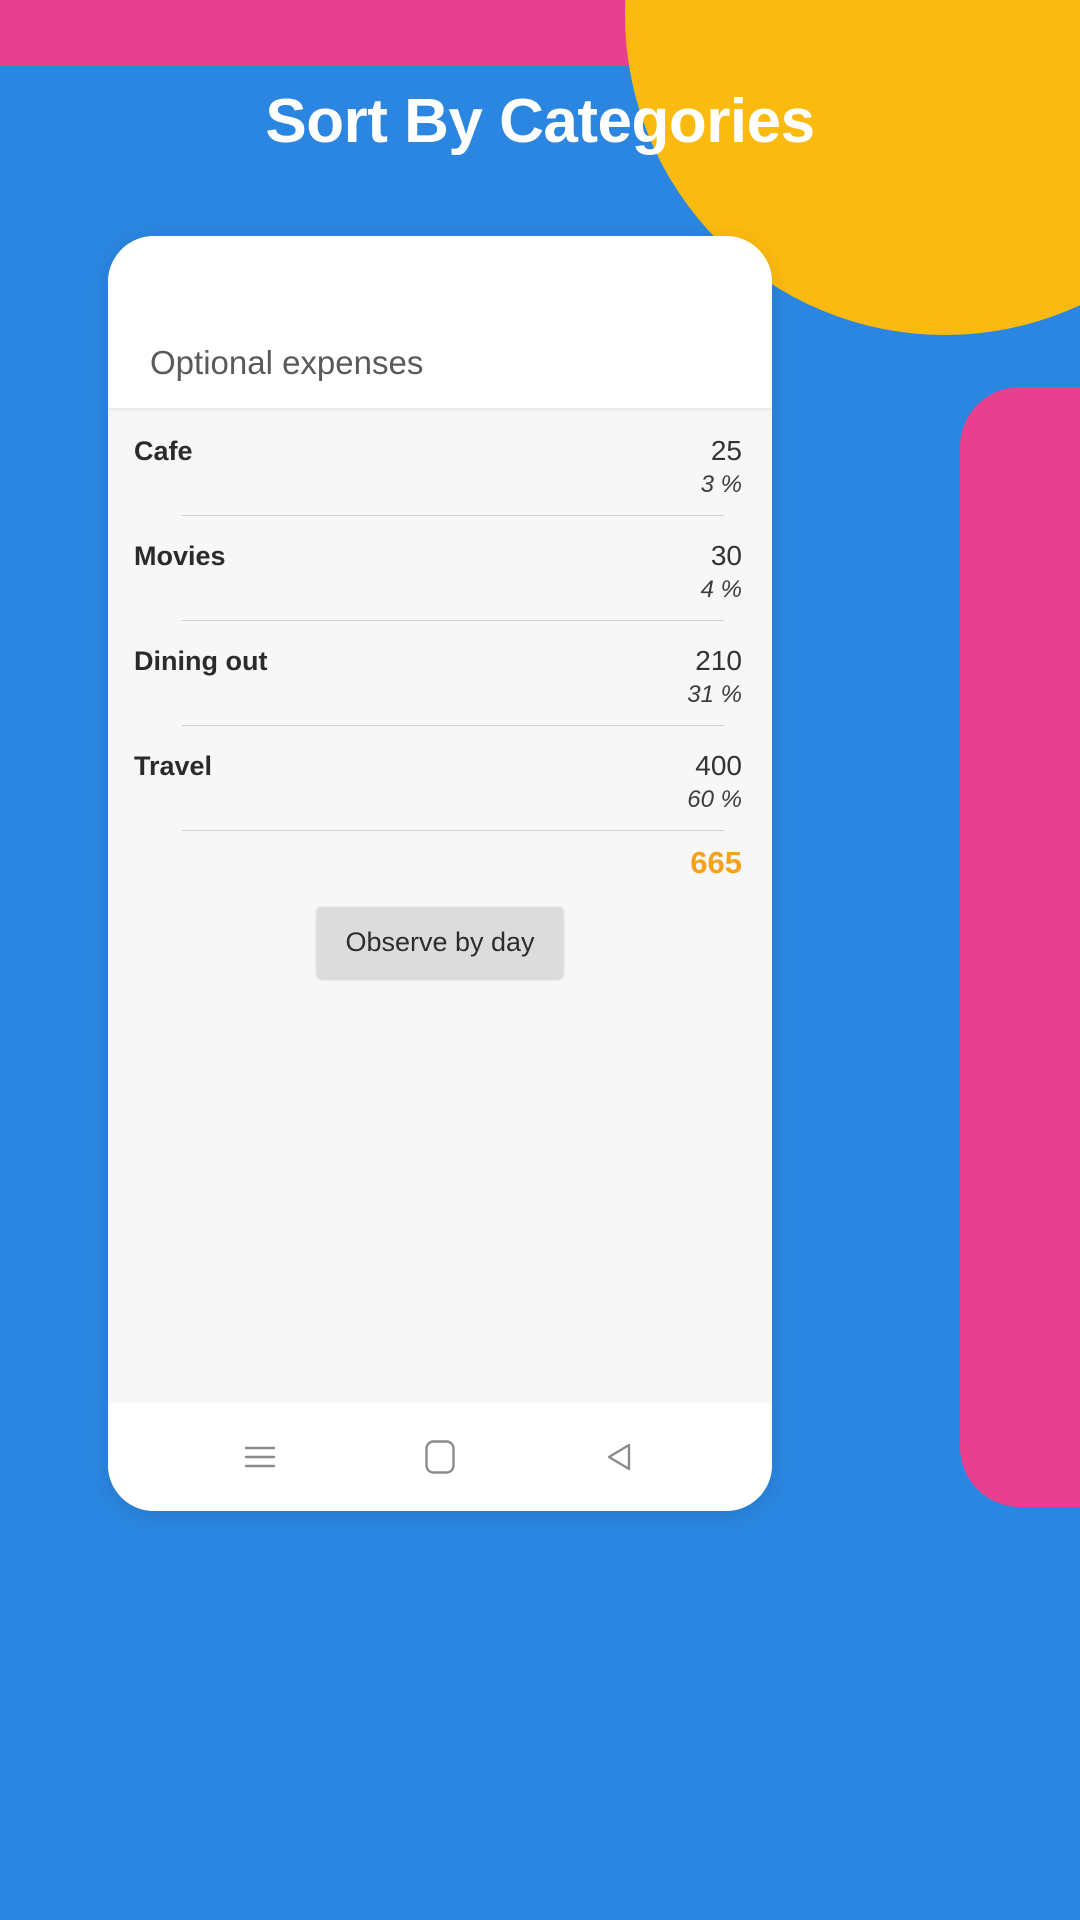  Describe the element at coordinates (438, 590) in the screenshot. I see `row-percent-line: 4 %` at that location.